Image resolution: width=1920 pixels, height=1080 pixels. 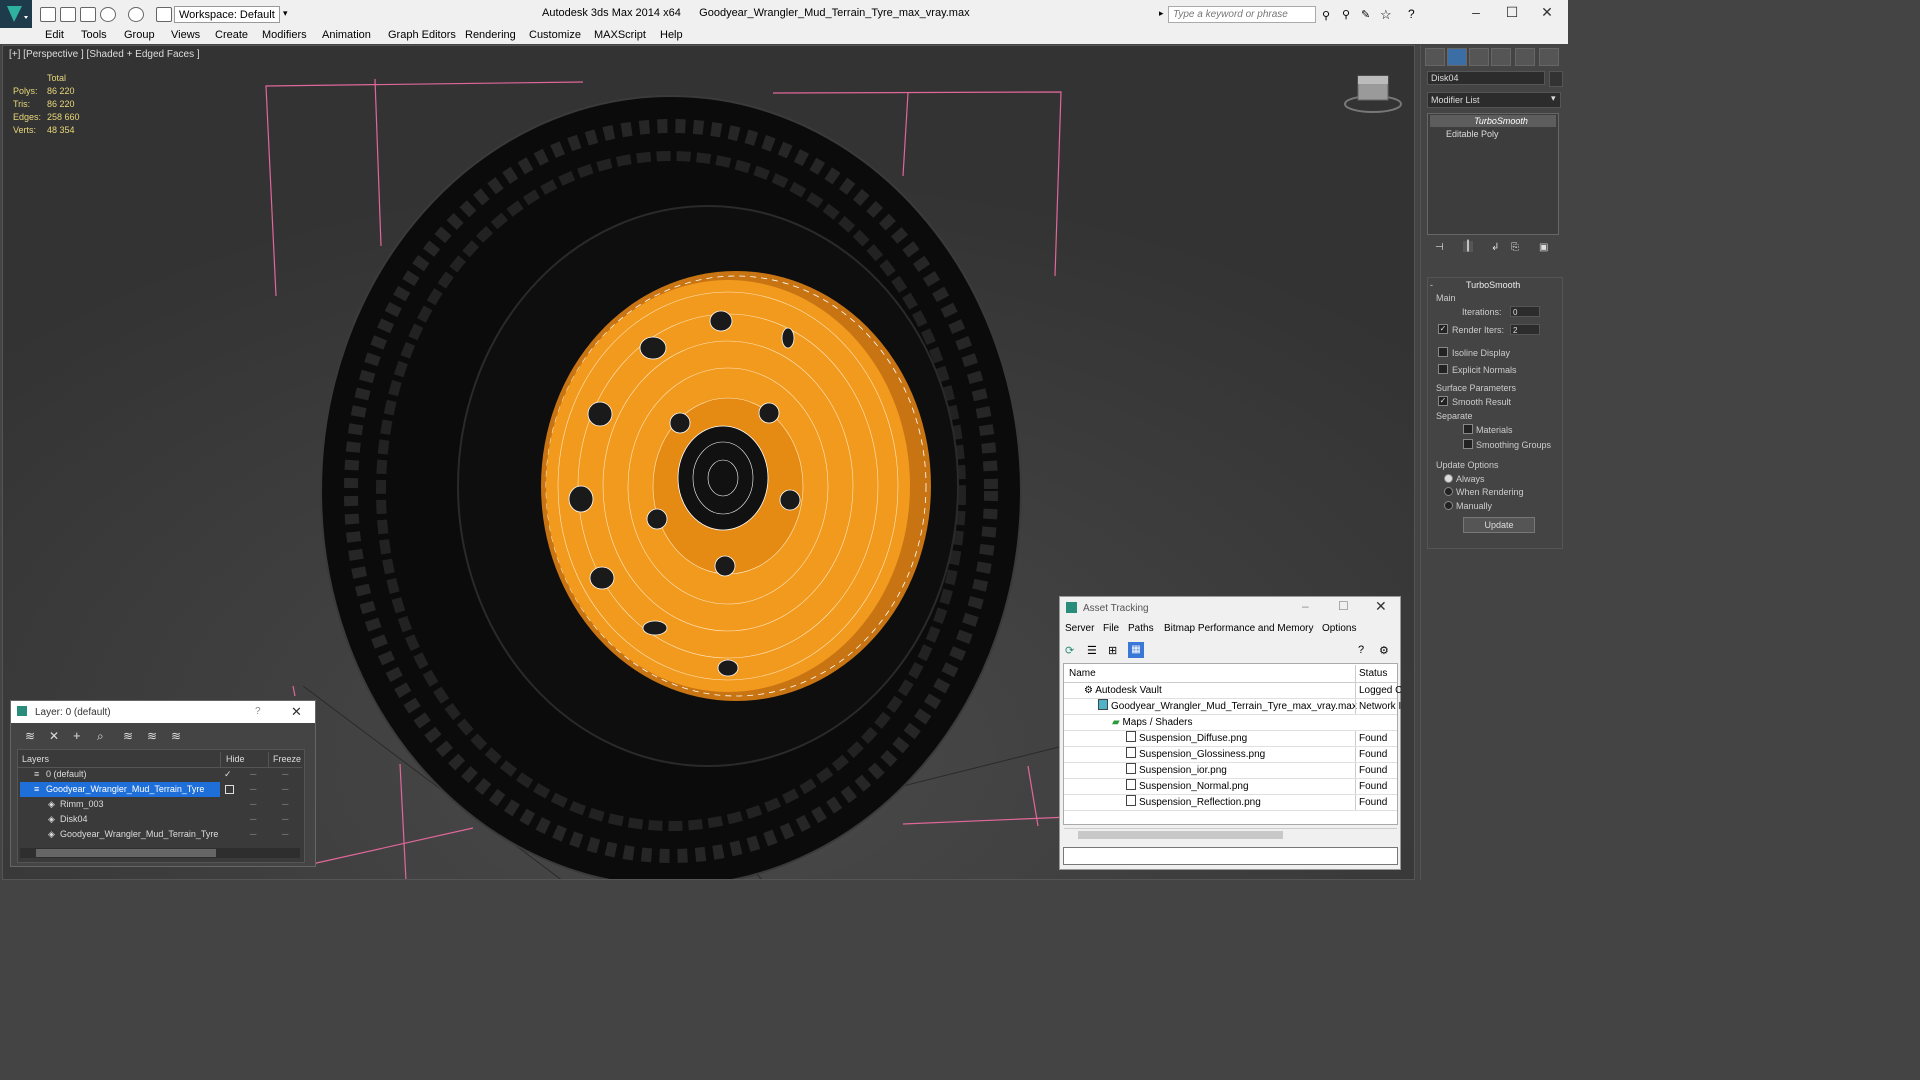 What do you see at coordinates (1230, 771) in the screenshot?
I see `asset-row: Suspension_ior.png Found` at bounding box center [1230, 771].